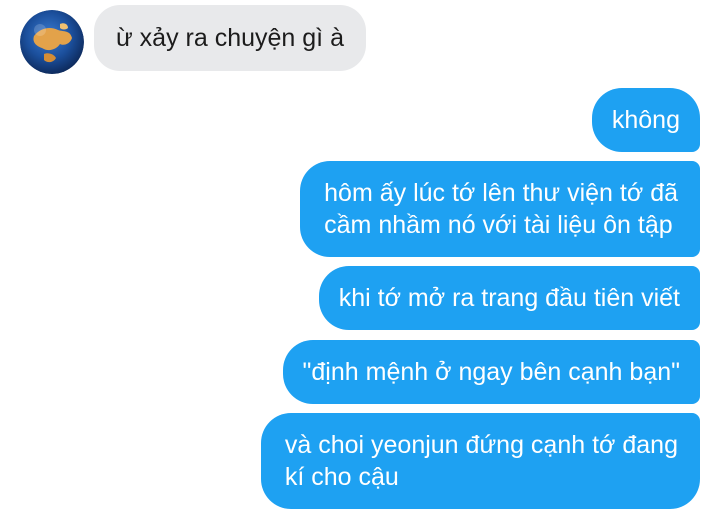 Image resolution: width=720 pixels, height=515 pixels. I want to click on message-text: khi tớ mở ra trang đầu tiên viết, so click(509, 298).